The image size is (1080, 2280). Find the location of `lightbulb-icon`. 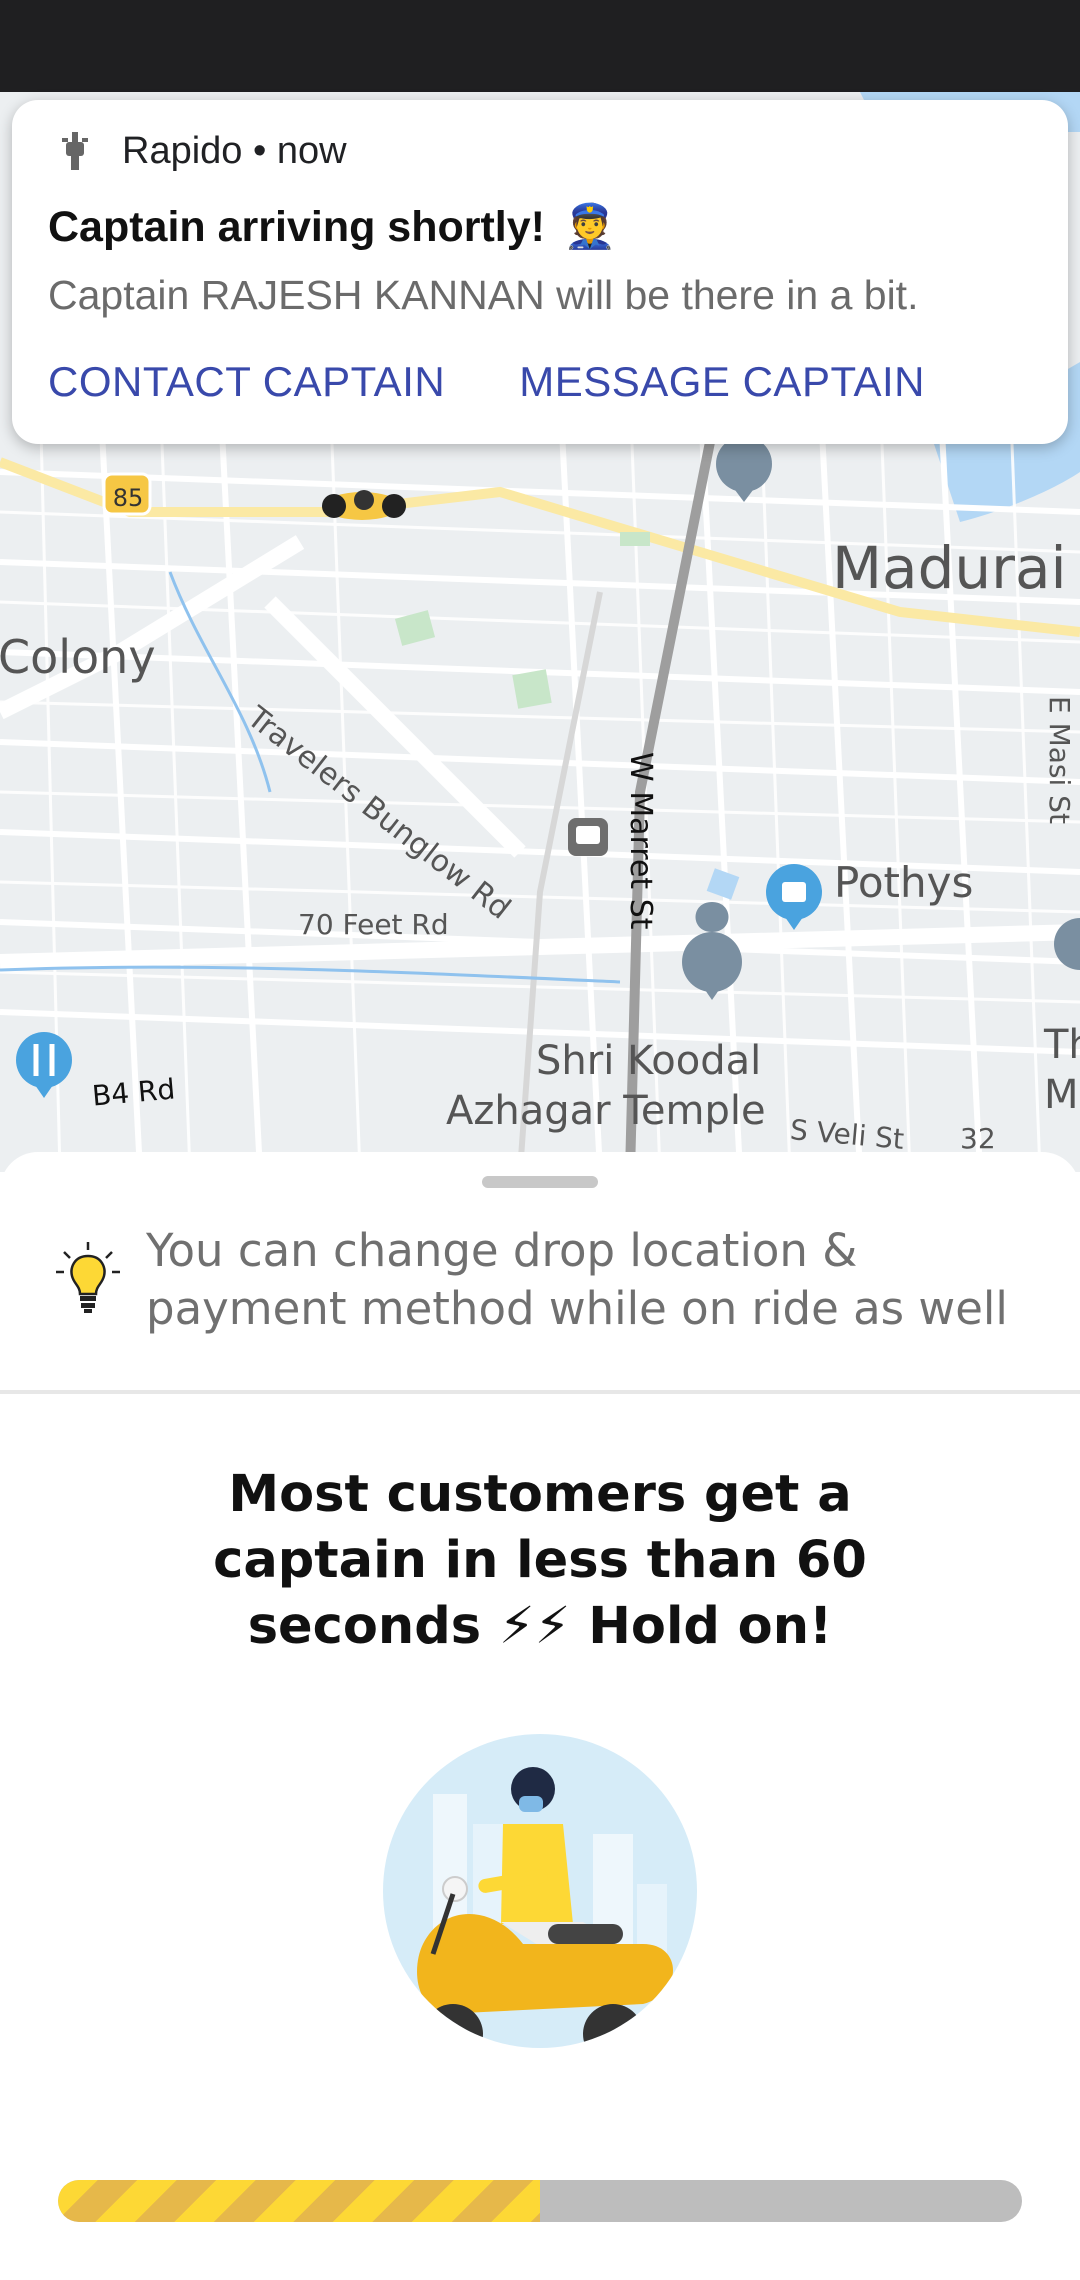

lightbulb-icon is located at coordinates (88, 1277).